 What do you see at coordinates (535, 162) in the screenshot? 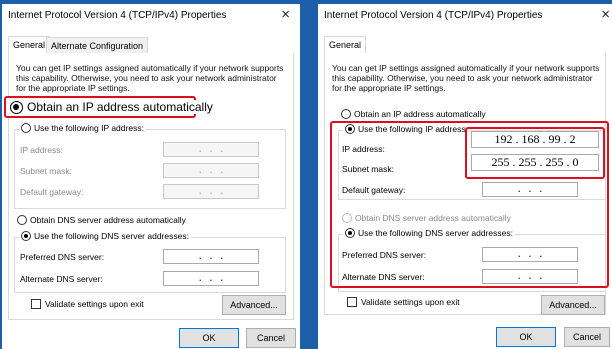
I see `subnet-mask-input: 255 . 255 . 255 . 0` at bounding box center [535, 162].